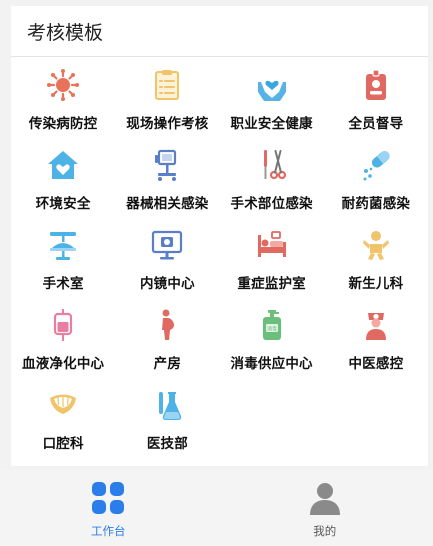 This screenshot has width=433, height=546. Describe the element at coordinates (325, 531) in the screenshot. I see `tab-label: 我的` at that location.